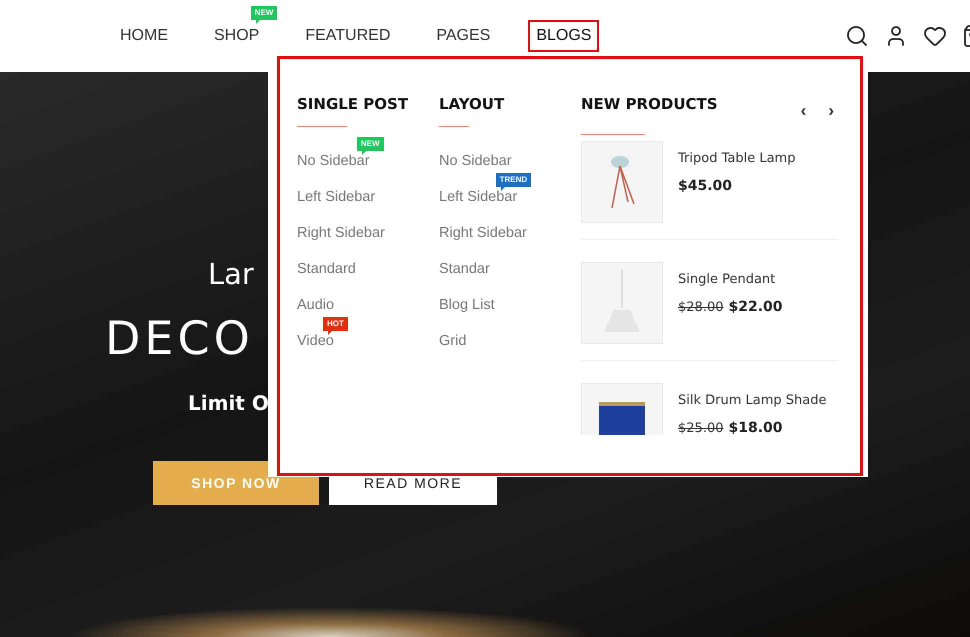  What do you see at coordinates (463, 36) in the screenshot?
I see `nav-link: PAGES` at bounding box center [463, 36].